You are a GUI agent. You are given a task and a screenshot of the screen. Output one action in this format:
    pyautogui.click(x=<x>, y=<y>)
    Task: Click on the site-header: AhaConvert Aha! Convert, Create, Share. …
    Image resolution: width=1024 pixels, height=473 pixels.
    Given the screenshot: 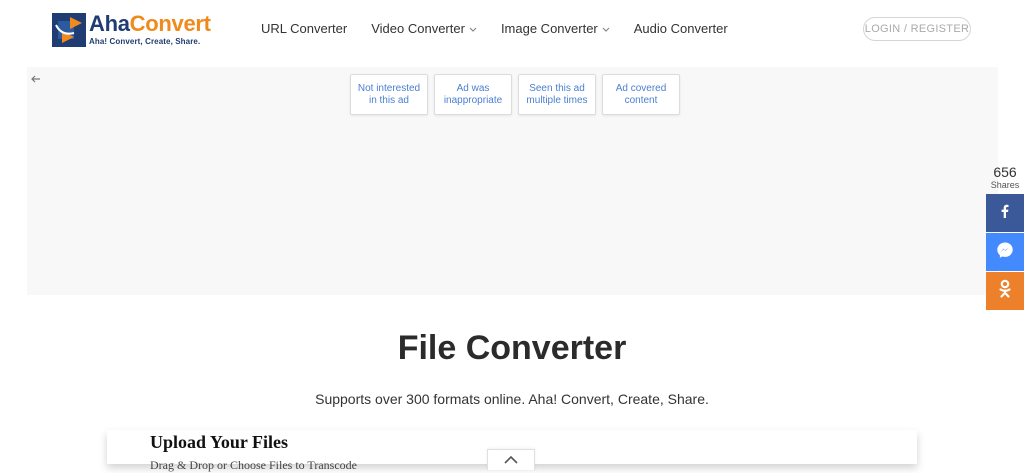 What is the action you would take?
    pyautogui.click(x=512, y=30)
    